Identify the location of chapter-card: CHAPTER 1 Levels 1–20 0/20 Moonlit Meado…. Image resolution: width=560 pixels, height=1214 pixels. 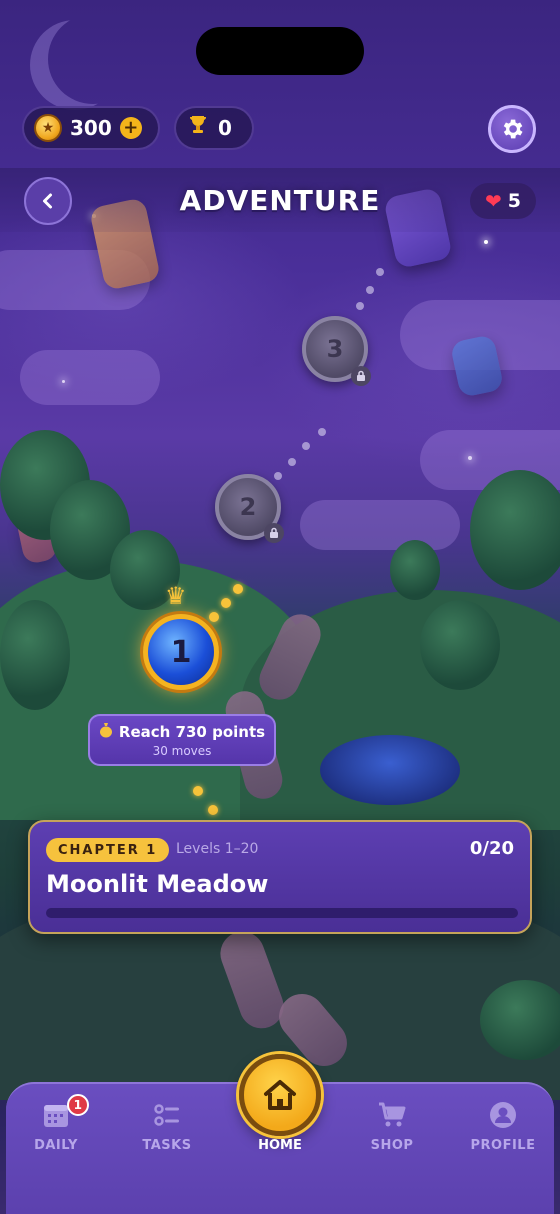
(280, 877).